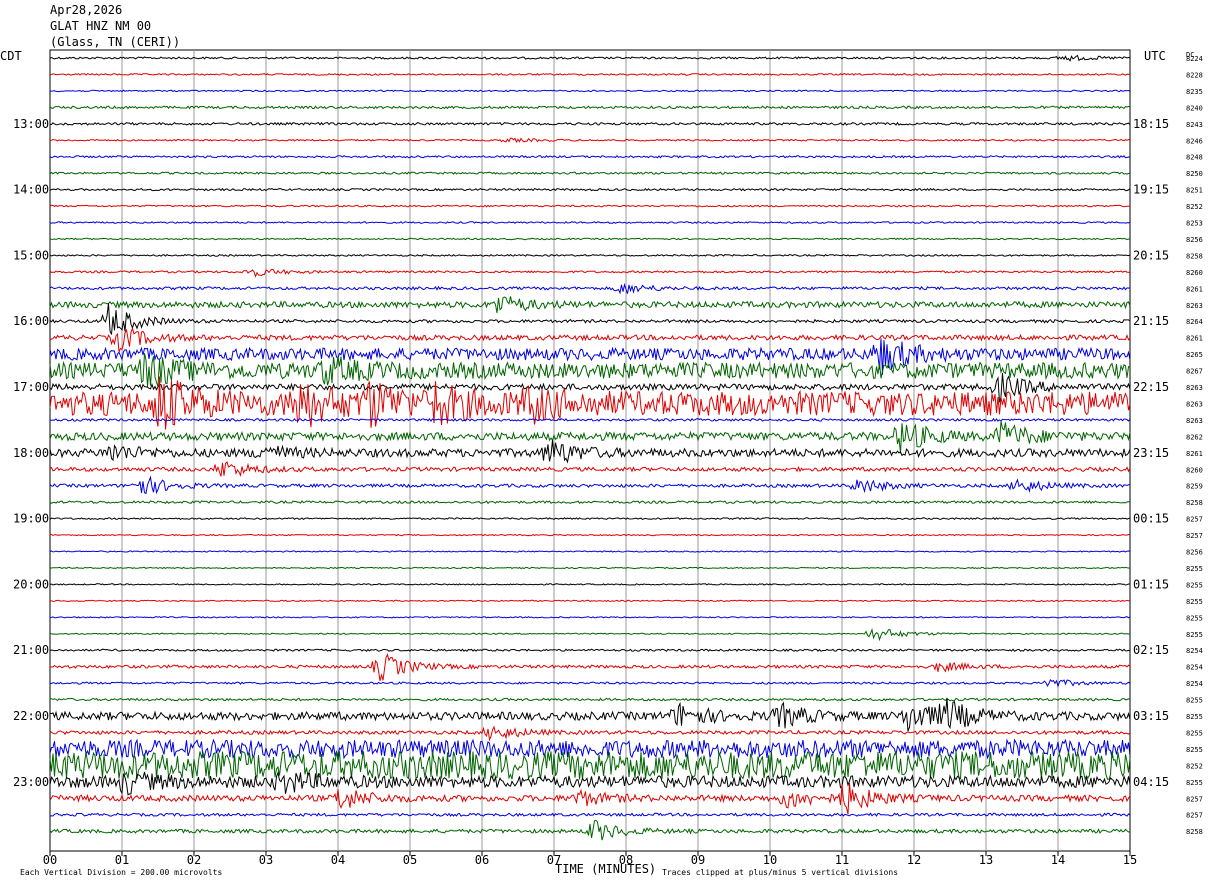  I want to click on left-hour-label: 20:00, so click(31, 584).